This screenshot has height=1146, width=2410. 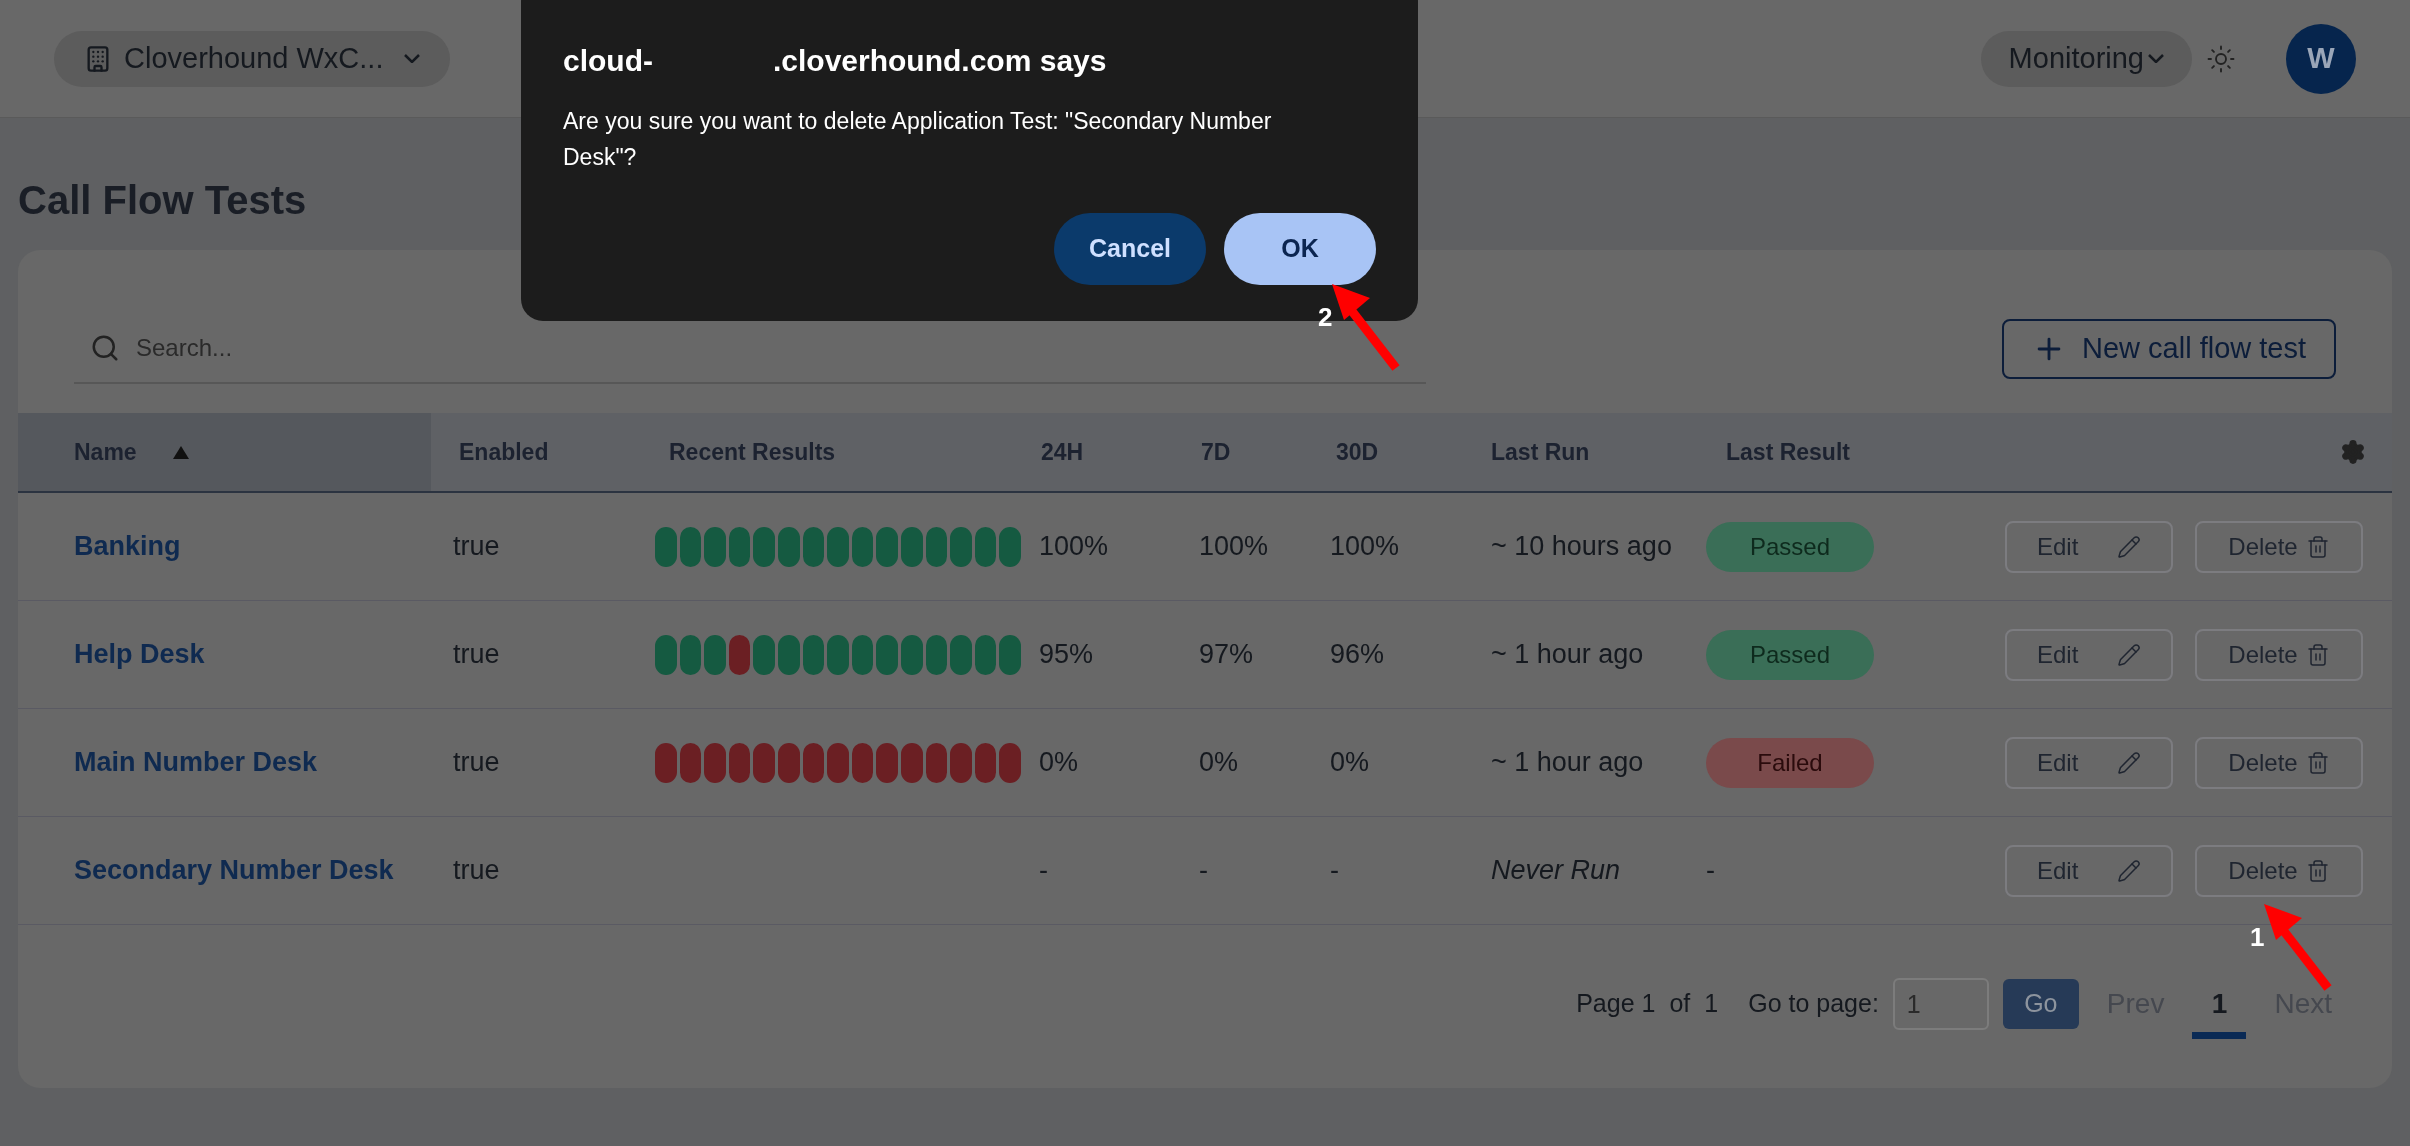 What do you see at coordinates (1588, 452) in the screenshot?
I see `column-header: Last Run` at bounding box center [1588, 452].